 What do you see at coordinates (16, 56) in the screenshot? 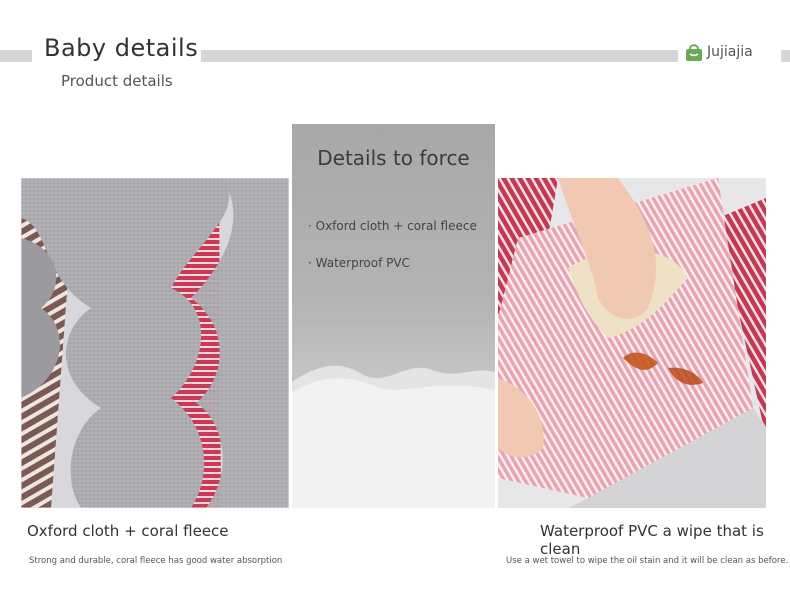
I see `header-bar-left` at bounding box center [16, 56].